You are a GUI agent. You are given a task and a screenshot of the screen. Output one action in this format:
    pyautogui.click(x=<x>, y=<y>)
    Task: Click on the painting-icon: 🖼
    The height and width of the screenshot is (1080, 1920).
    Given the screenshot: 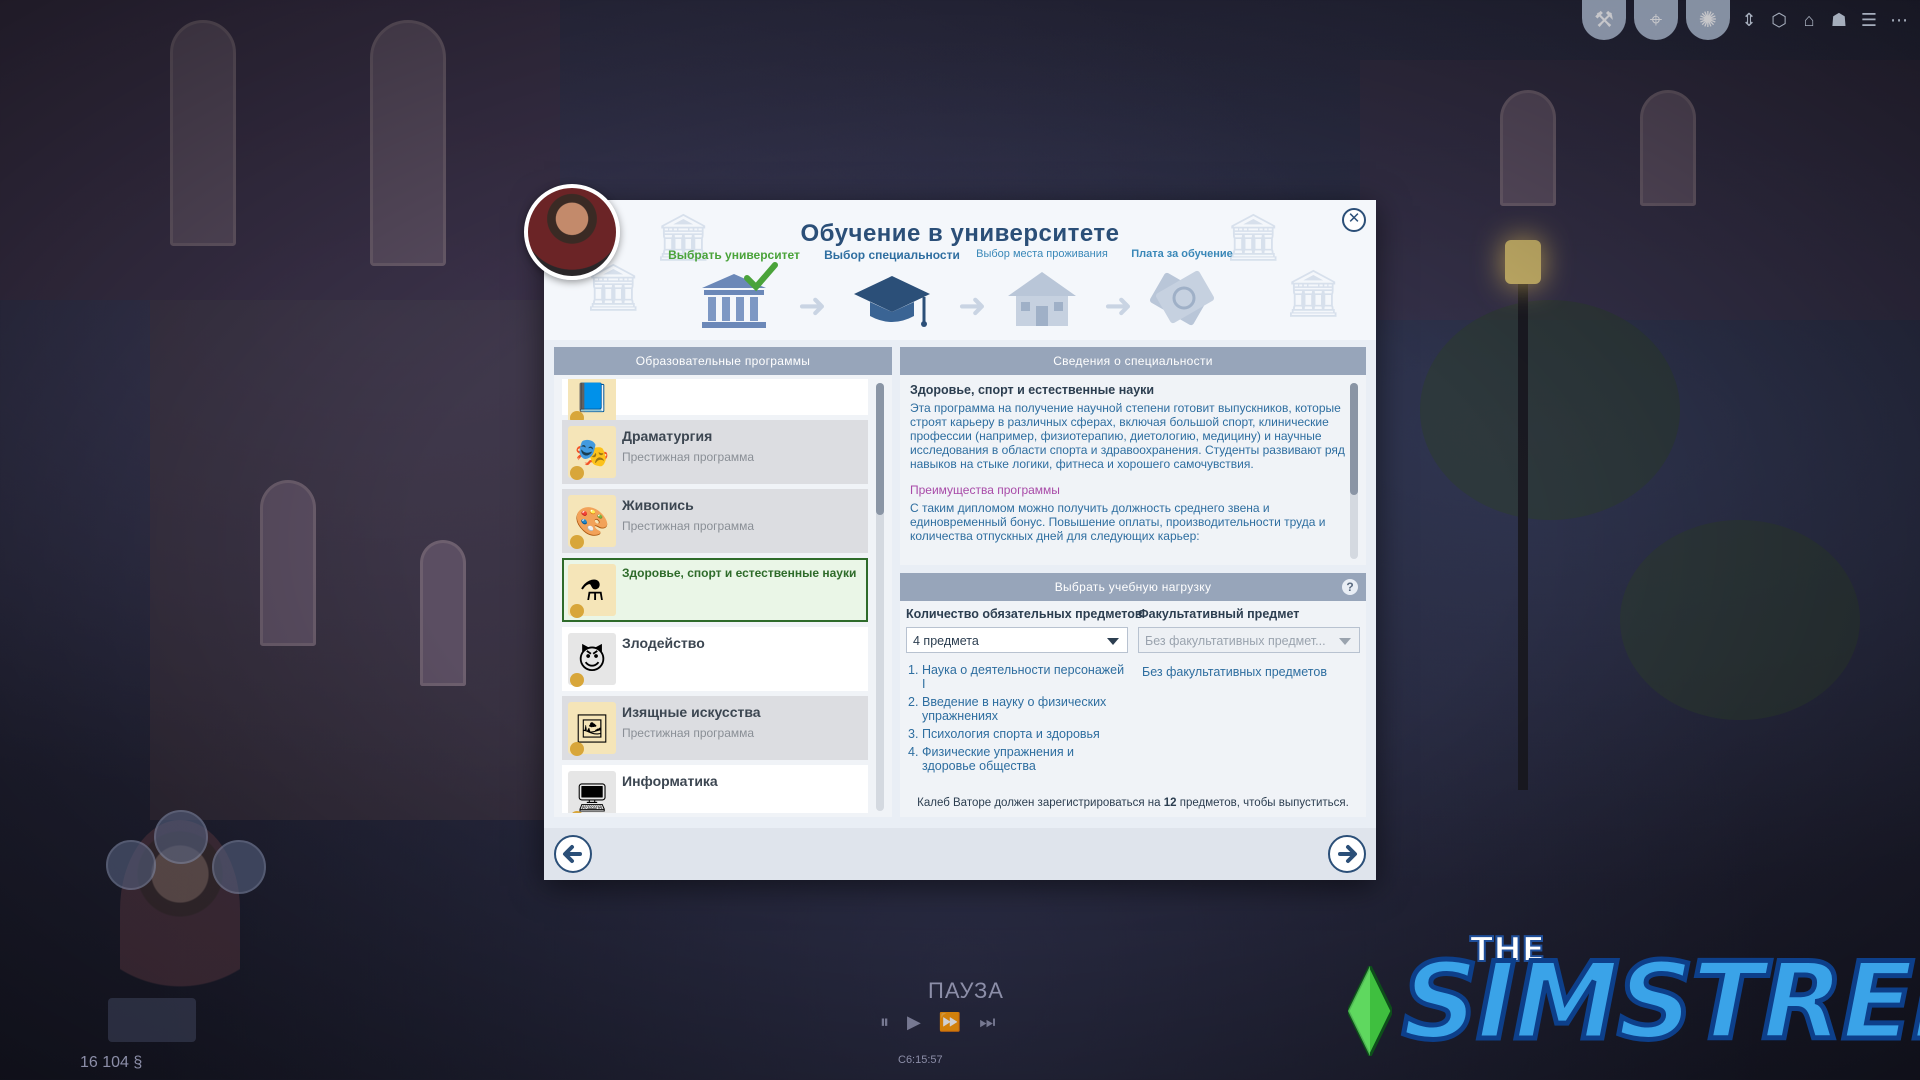 What is the action you would take?
    pyautogui.click(x=592, y=729)
    